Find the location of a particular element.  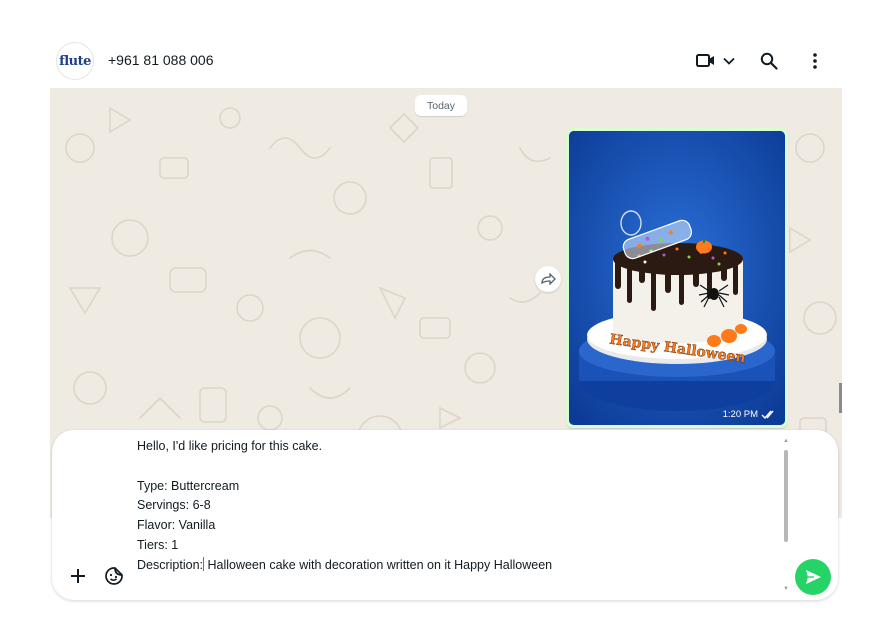

send-button is located at coordinates (813, 577).